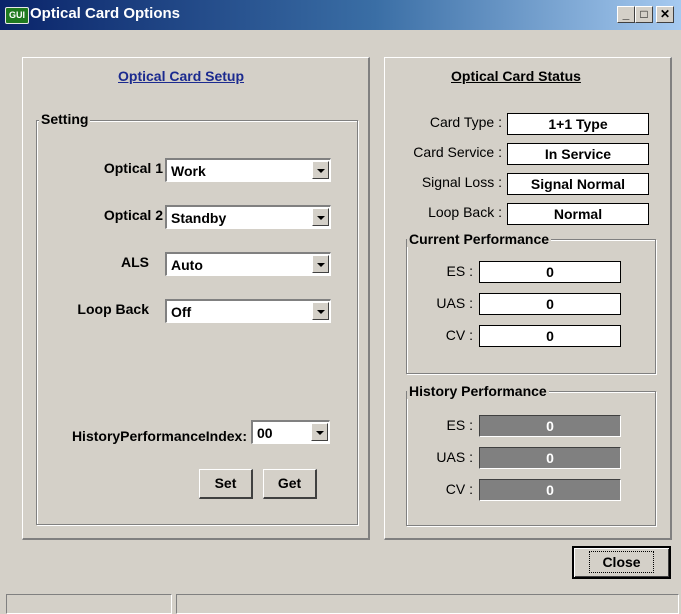 This screenshot has height=614, width=681. What do you see at coordinates (133, 168) in the screenshot?
I see `optical1-label: Optical 1` at bounding box center [133, 168].